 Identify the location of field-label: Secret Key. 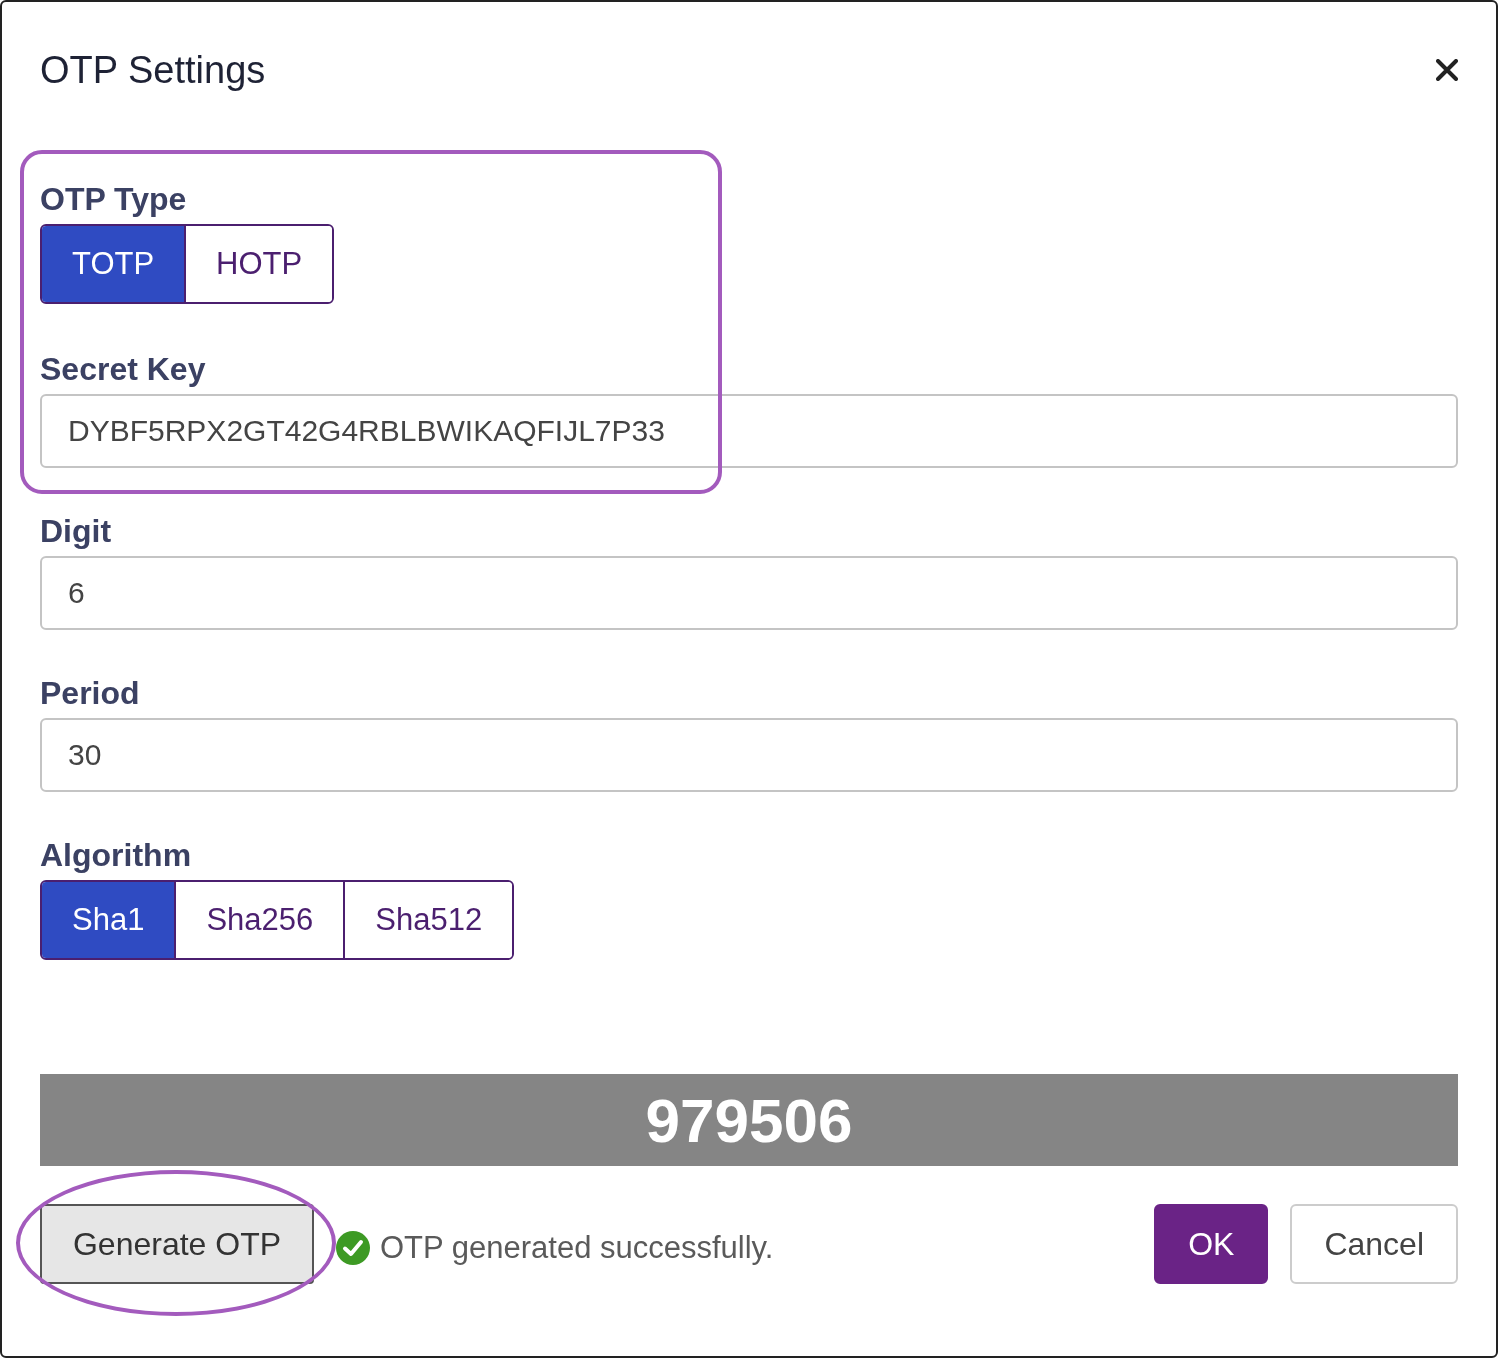
(123, 369).